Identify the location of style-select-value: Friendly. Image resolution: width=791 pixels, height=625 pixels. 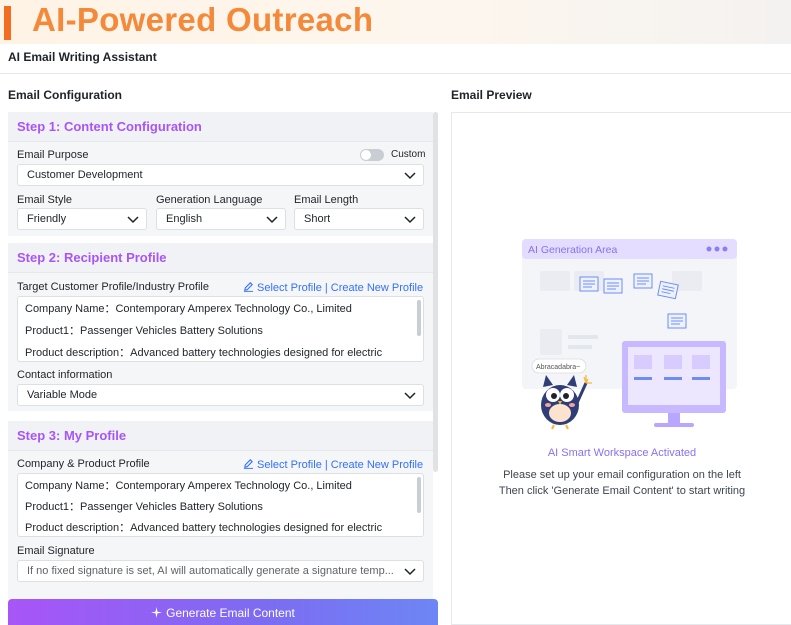
(47, 219).